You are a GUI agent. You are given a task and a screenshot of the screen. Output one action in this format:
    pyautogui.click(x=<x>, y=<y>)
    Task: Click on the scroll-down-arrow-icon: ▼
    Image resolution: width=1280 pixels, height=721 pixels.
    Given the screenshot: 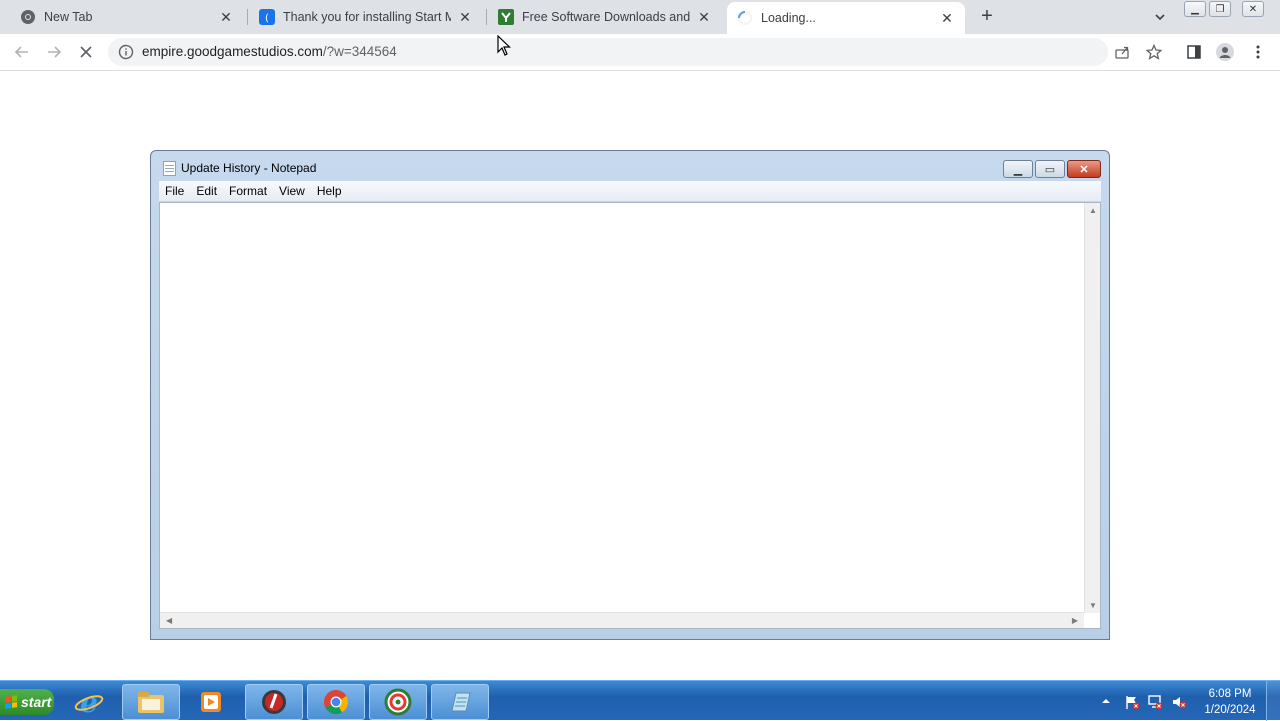 What is the action you would take?
    pyautogui.click(x=1093, y=605)
    